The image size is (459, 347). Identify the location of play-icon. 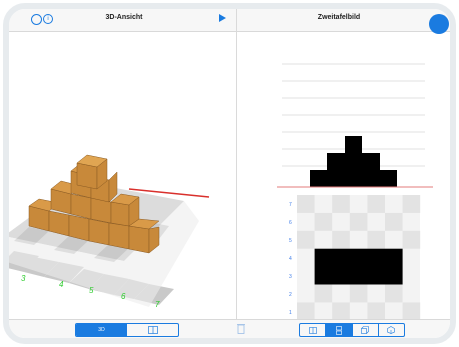
(222, 18).